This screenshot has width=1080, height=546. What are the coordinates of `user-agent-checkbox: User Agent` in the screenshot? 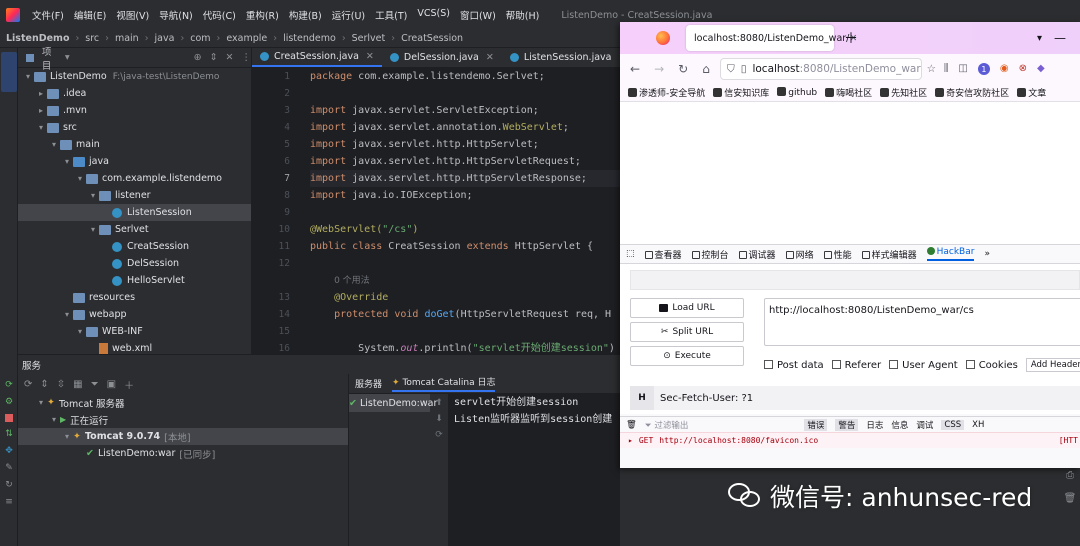 It's located at (923, 365).